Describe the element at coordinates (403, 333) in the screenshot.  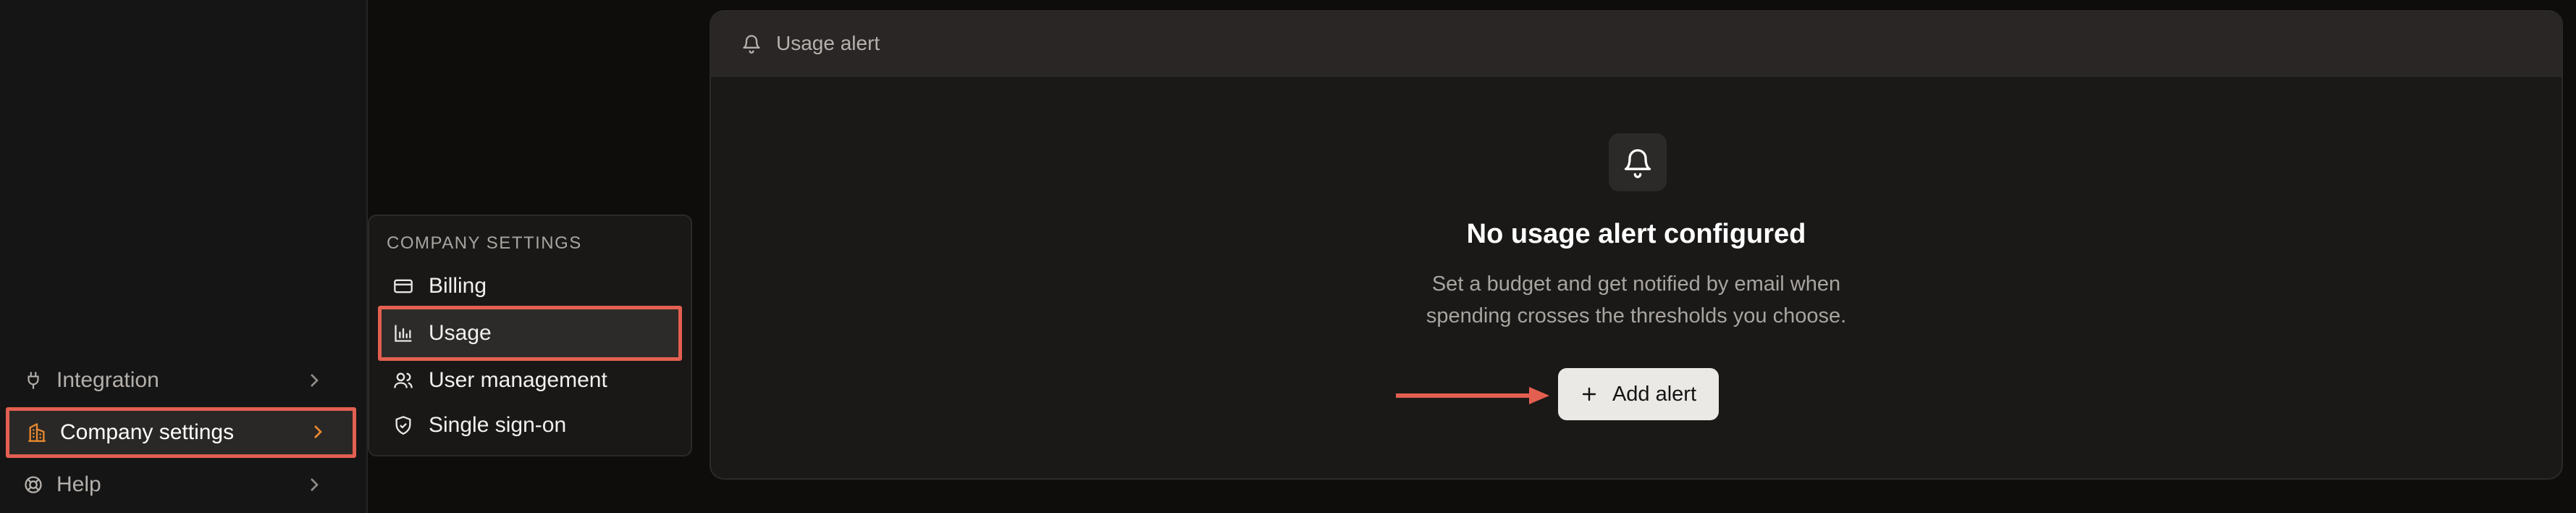
I see `bar-chart-icon` at that location.